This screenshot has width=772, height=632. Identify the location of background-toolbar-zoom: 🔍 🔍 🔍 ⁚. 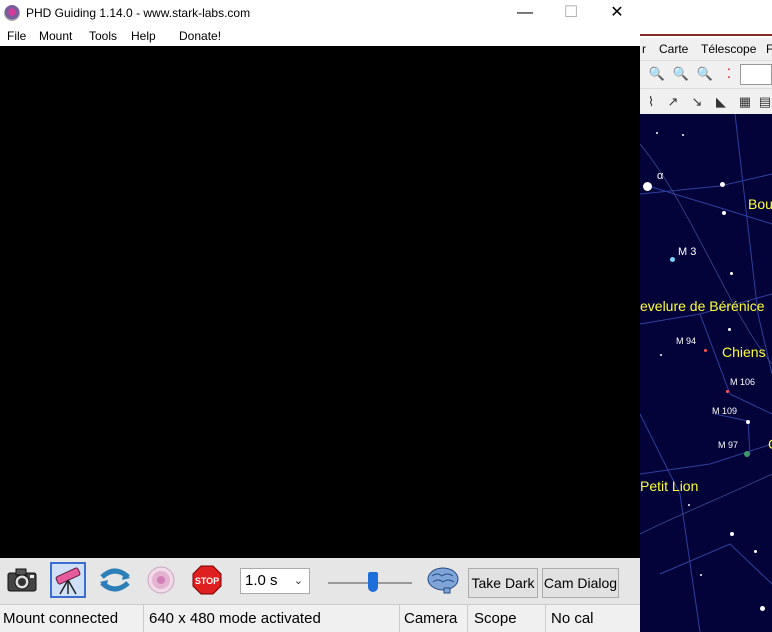
(706, 74).